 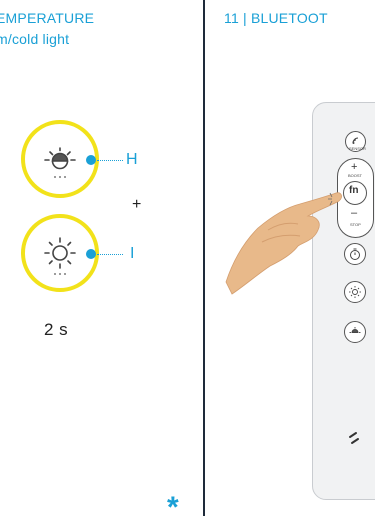 What do you see at coordinates (137, 204) in the screenshot?
I see `plus-sign: +` at bounding box center [137, 204].